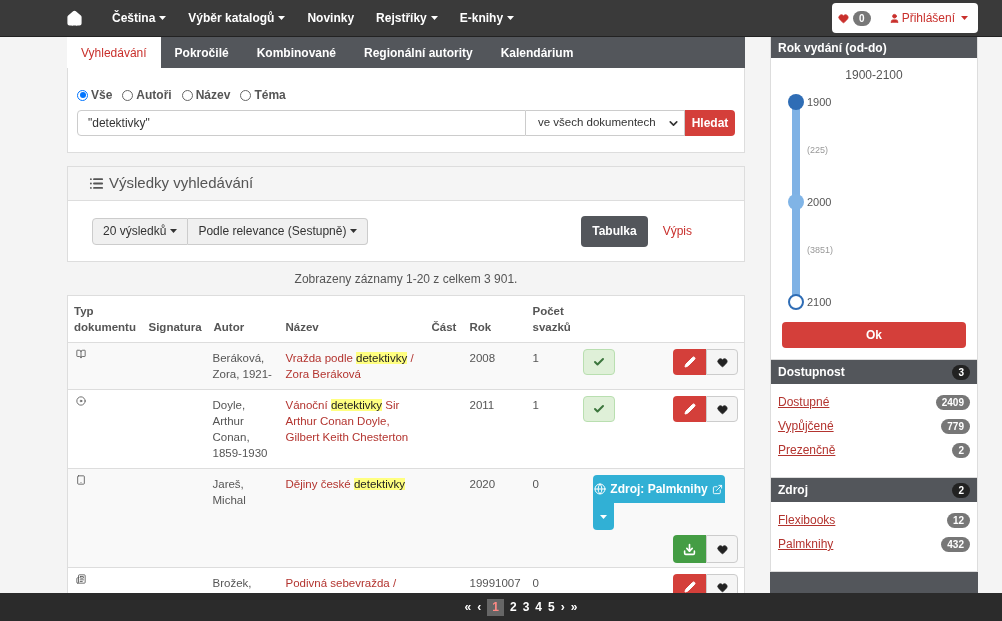 This screenshot has width=1002, height=621. I want to click on nav-menu-item: Čeština, so click(139, 18).